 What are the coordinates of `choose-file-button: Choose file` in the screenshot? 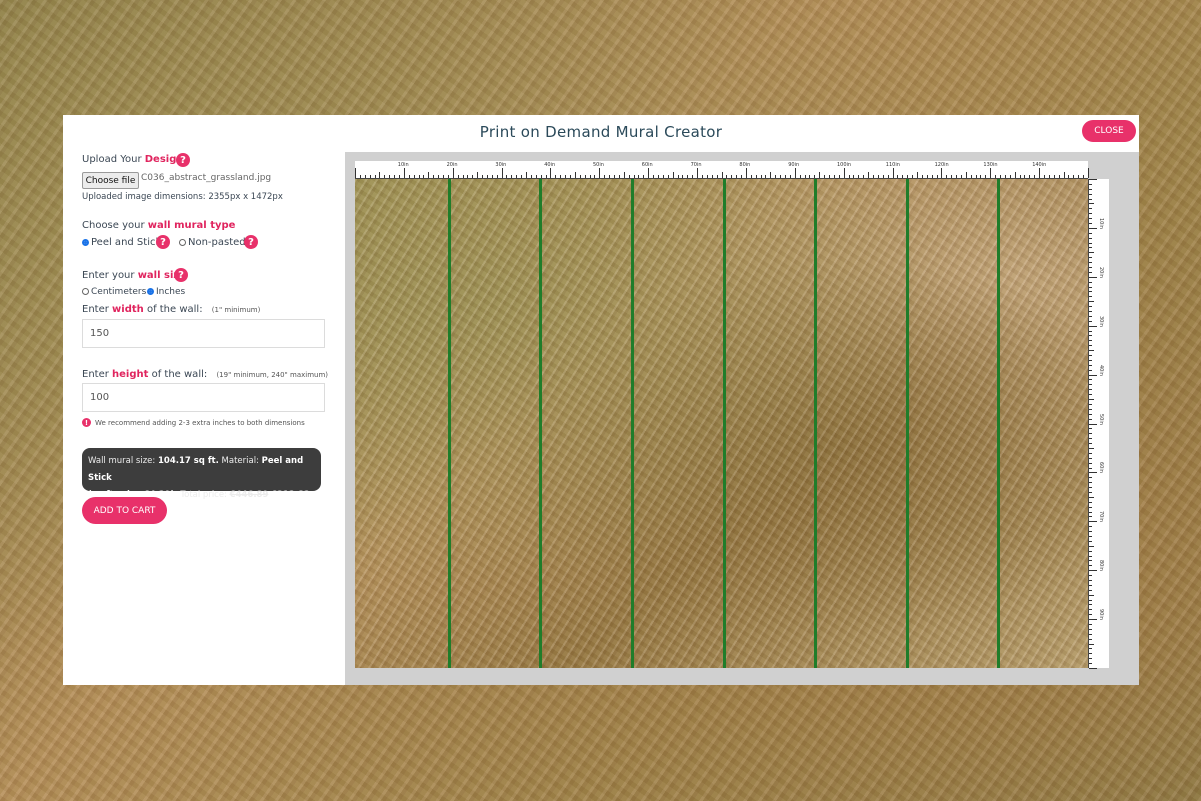 It's located at (110, 180).